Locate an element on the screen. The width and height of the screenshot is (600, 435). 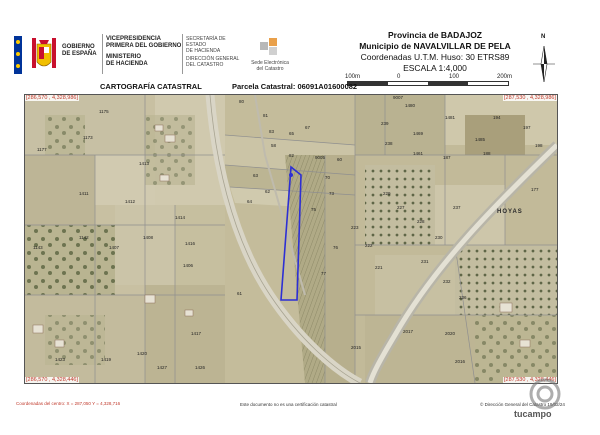
parcel-label: 1414 is located at coordinates (180, 217).